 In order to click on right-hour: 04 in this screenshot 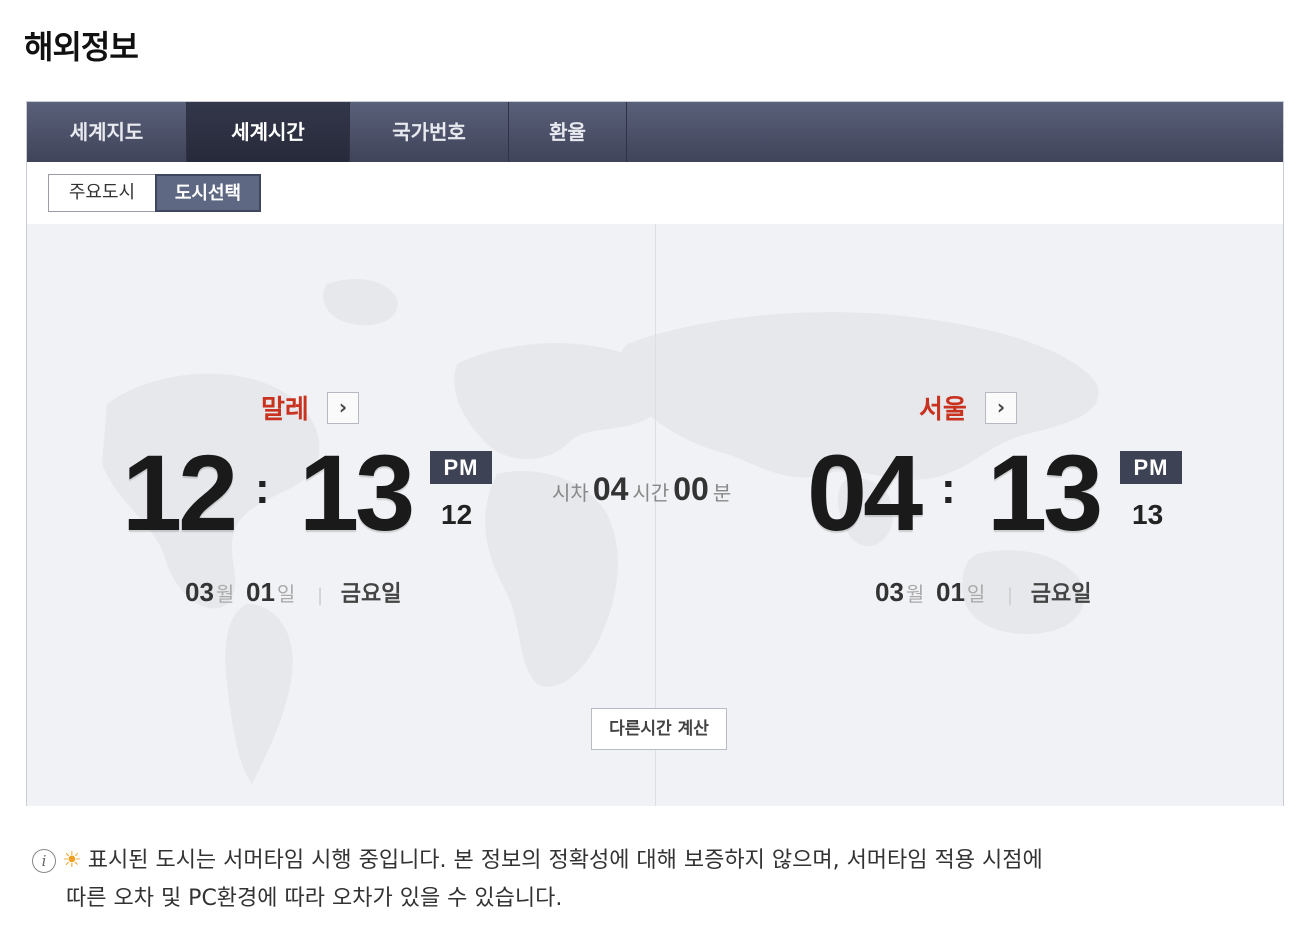, I will do `click(865, 492)`.